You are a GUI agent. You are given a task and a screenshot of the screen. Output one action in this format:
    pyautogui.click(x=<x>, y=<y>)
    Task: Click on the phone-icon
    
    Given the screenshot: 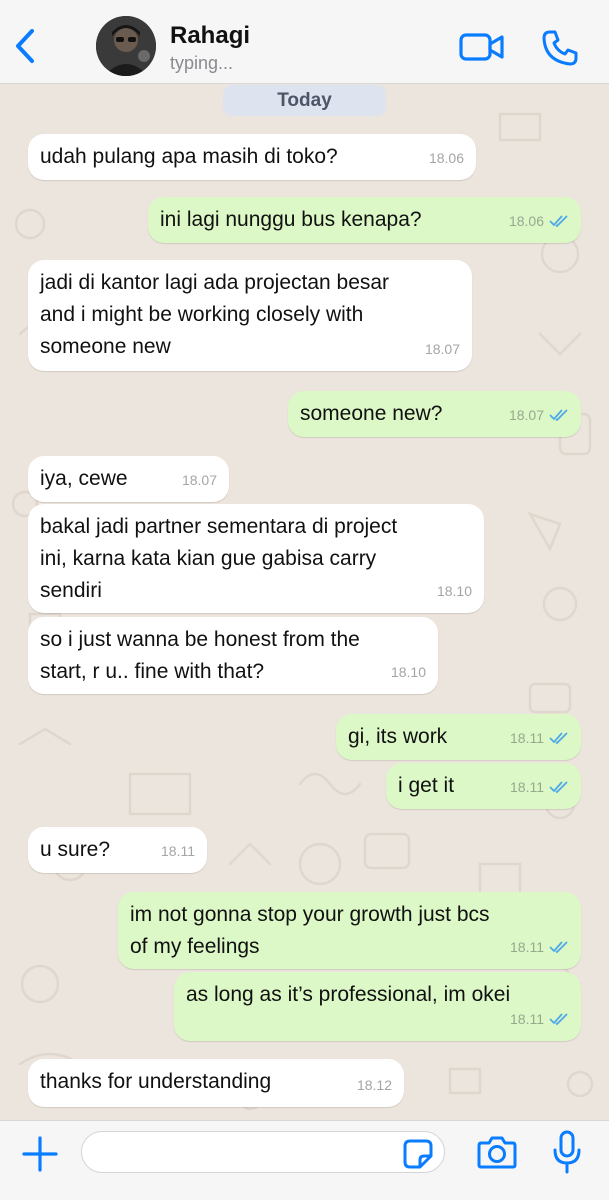 What is the action you would take?
    pyautogui.click(x=560, y=48)
    